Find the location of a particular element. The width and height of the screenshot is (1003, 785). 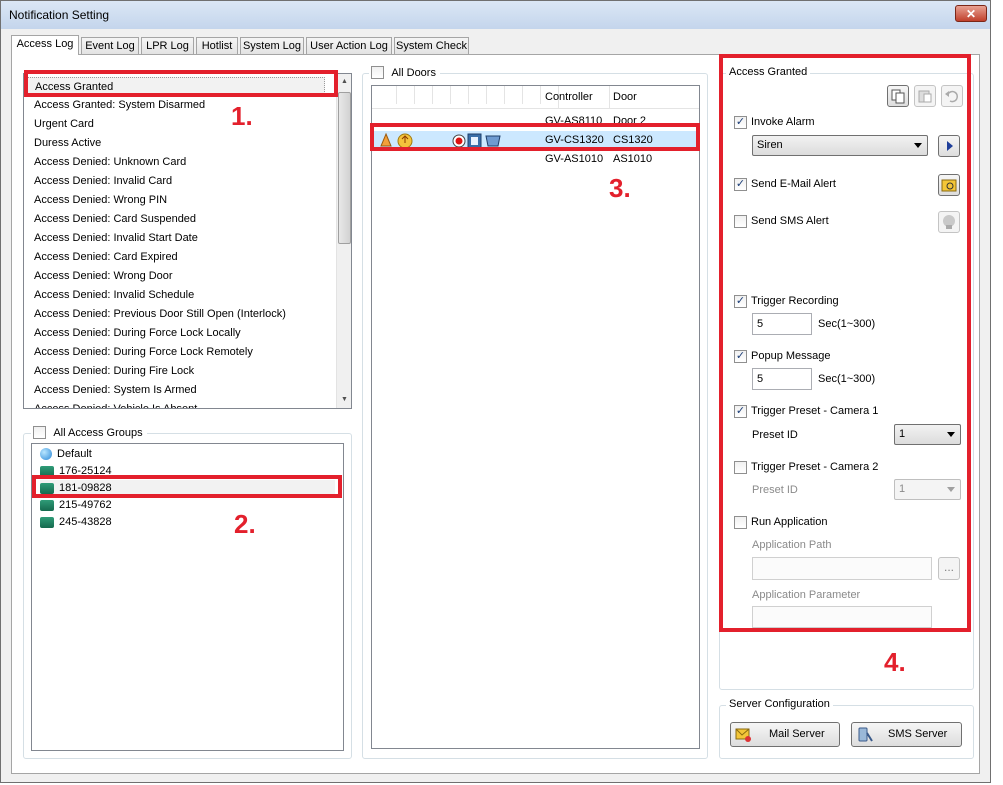

sms-server-label: SMS Server is located at coordinates (918, 734).